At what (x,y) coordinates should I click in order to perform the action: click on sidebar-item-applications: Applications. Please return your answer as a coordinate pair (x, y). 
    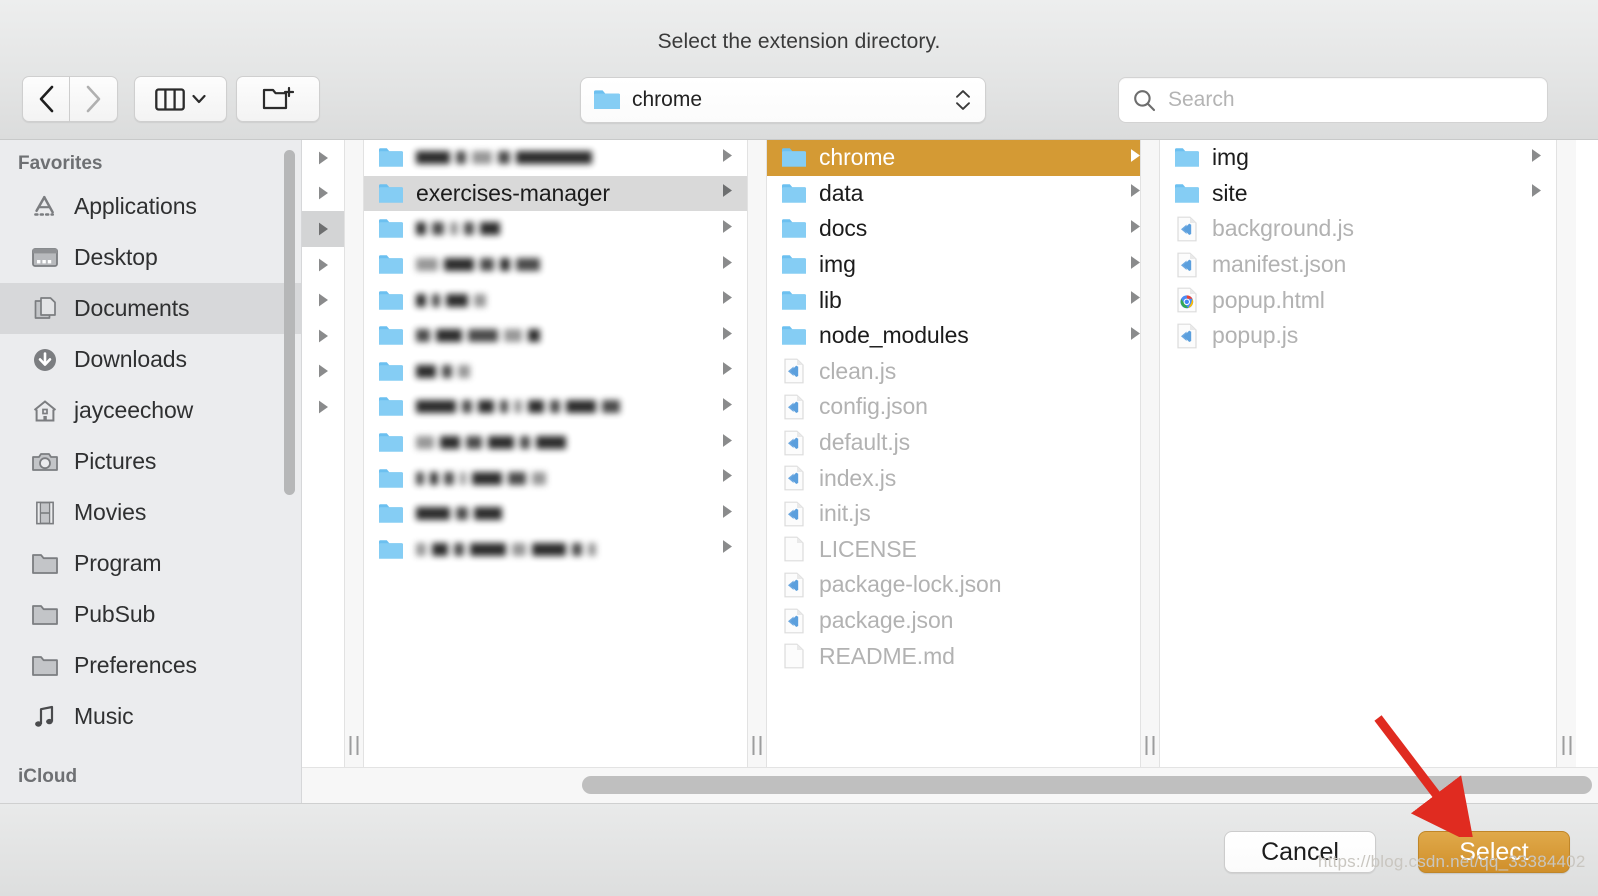
    Looking at the image, I should click on (150, 206).